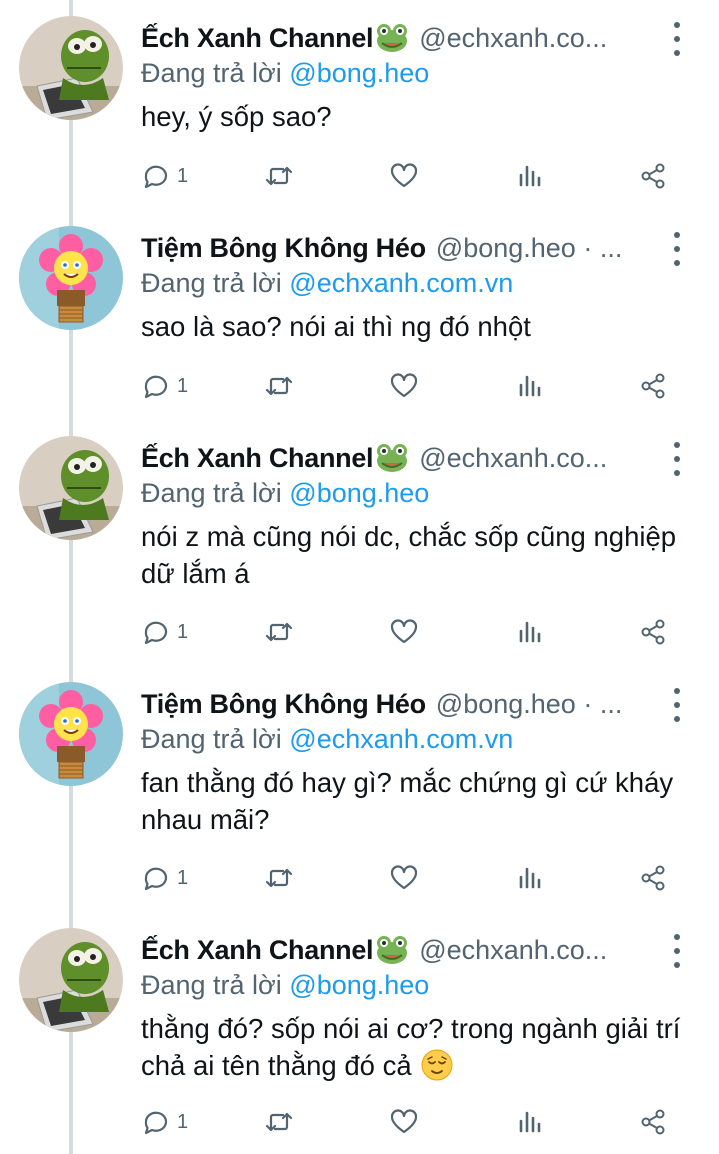  Describe the element at coordinates (236, 116) in the screenshot. I see `tweet-text: hey, ý sốp sao?` at that location.